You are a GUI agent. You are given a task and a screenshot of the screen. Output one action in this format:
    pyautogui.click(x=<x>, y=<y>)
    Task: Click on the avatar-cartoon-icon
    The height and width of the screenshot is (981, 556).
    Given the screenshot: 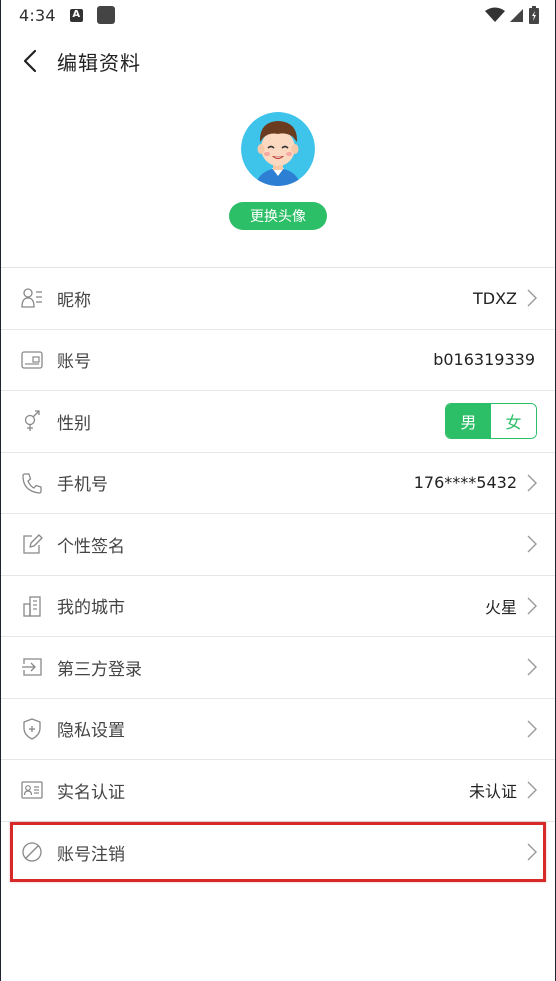 What is the action you would take?
    pyautogui.click(x=278, y=149)
    